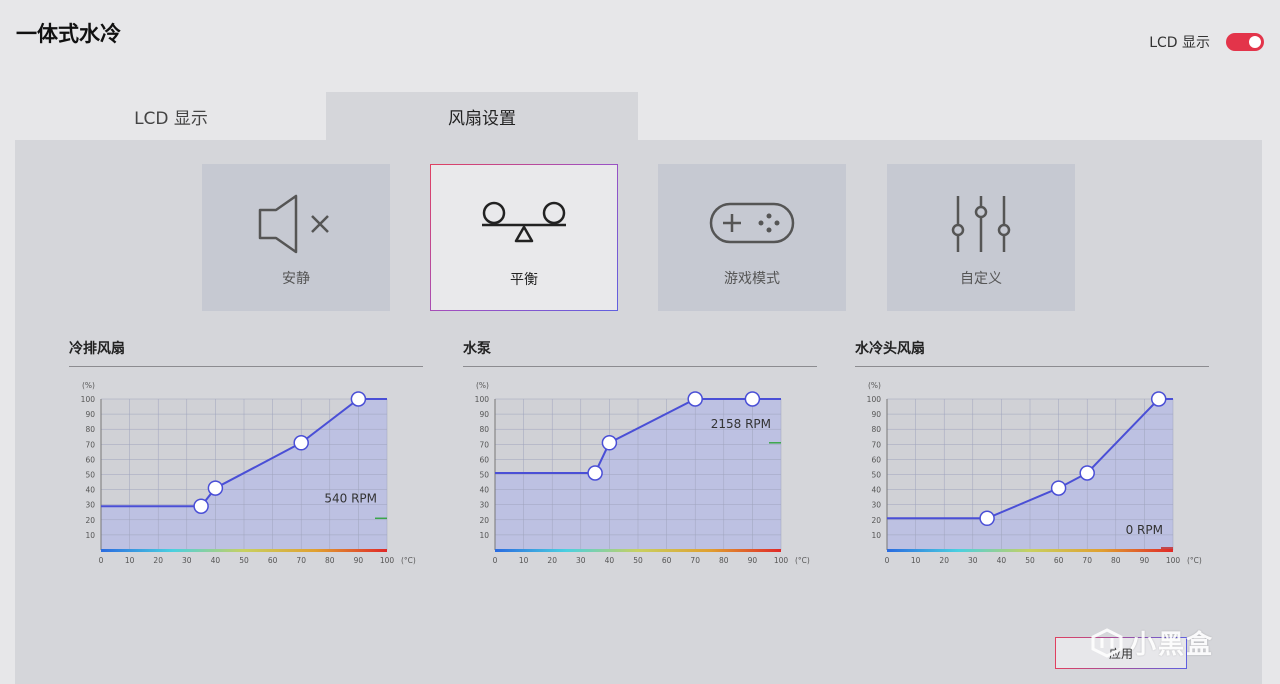  What do you see at coordinates (752, 237) in the screenshot?
I see `mode-gaming-button: 游戏模式` at bounding box center [752, 237].